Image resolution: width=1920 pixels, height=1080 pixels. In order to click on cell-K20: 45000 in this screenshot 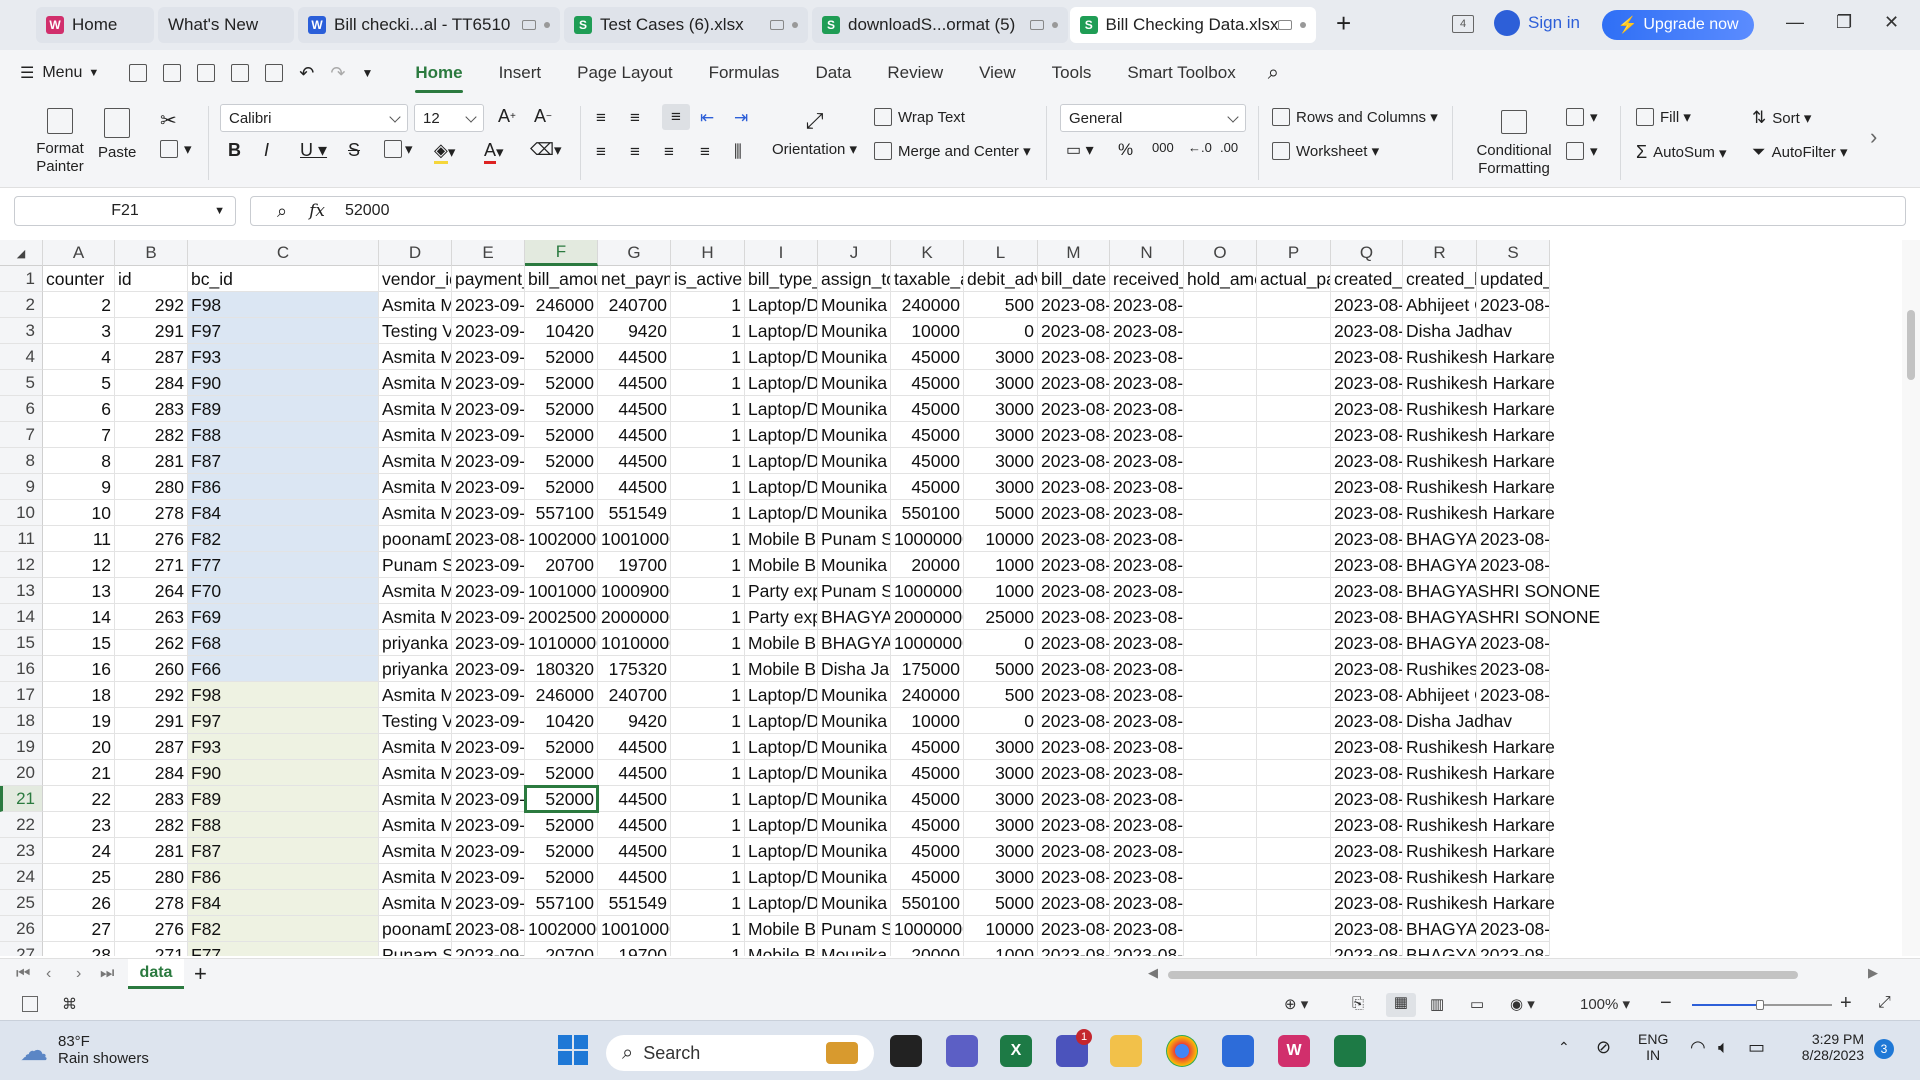, I will do `click(927, 773)`.